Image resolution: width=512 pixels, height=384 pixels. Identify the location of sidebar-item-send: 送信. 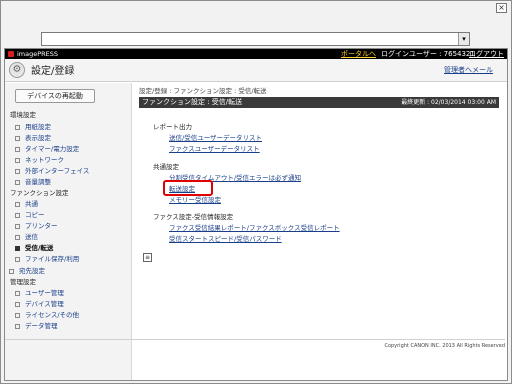
(26, 236).